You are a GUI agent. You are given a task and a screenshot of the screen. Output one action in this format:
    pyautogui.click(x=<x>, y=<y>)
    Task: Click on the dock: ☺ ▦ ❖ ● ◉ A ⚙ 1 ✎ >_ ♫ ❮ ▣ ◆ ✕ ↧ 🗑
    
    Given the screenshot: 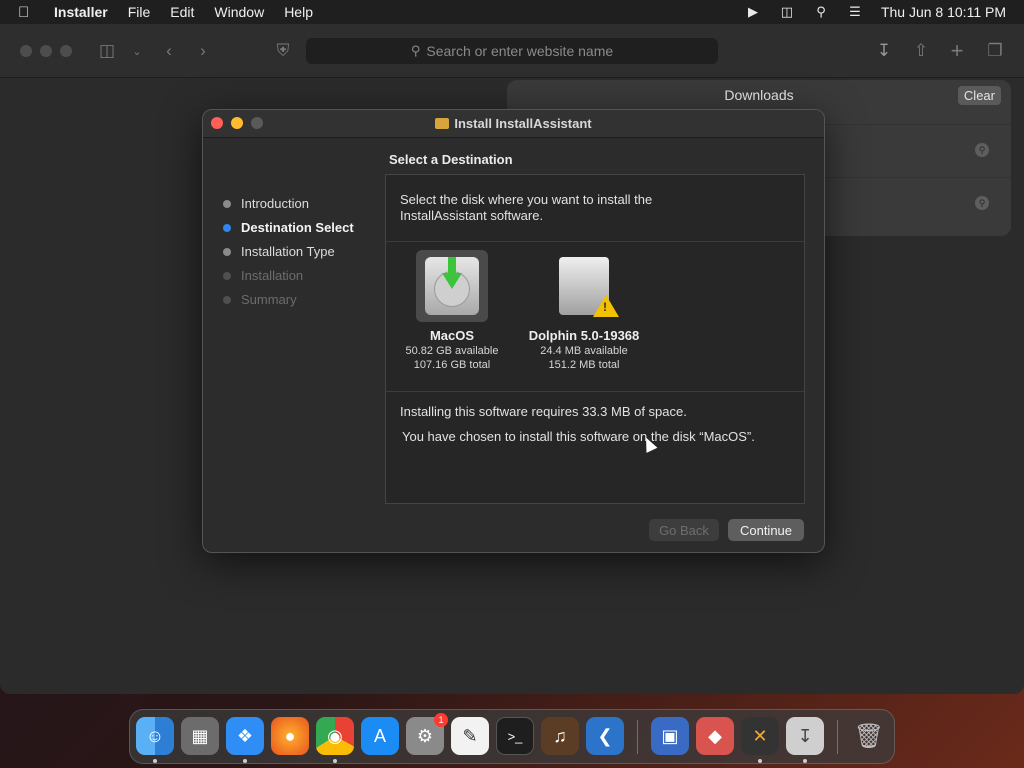 What is the action you would take?
    pyautogui.click(x=512, y=736)
    